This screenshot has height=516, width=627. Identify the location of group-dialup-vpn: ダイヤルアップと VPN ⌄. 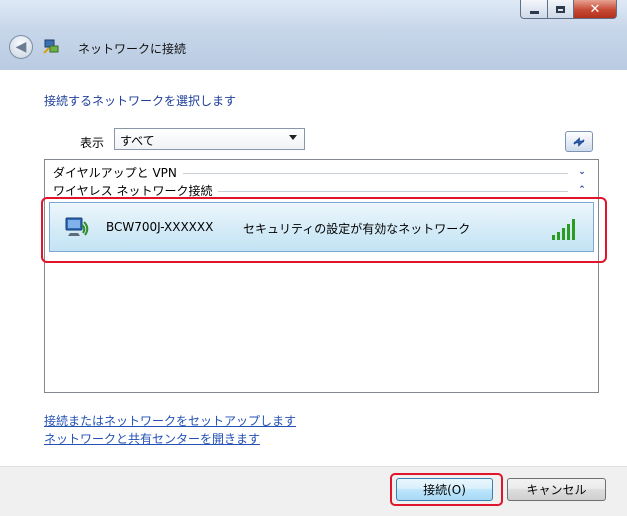
(321, 172).